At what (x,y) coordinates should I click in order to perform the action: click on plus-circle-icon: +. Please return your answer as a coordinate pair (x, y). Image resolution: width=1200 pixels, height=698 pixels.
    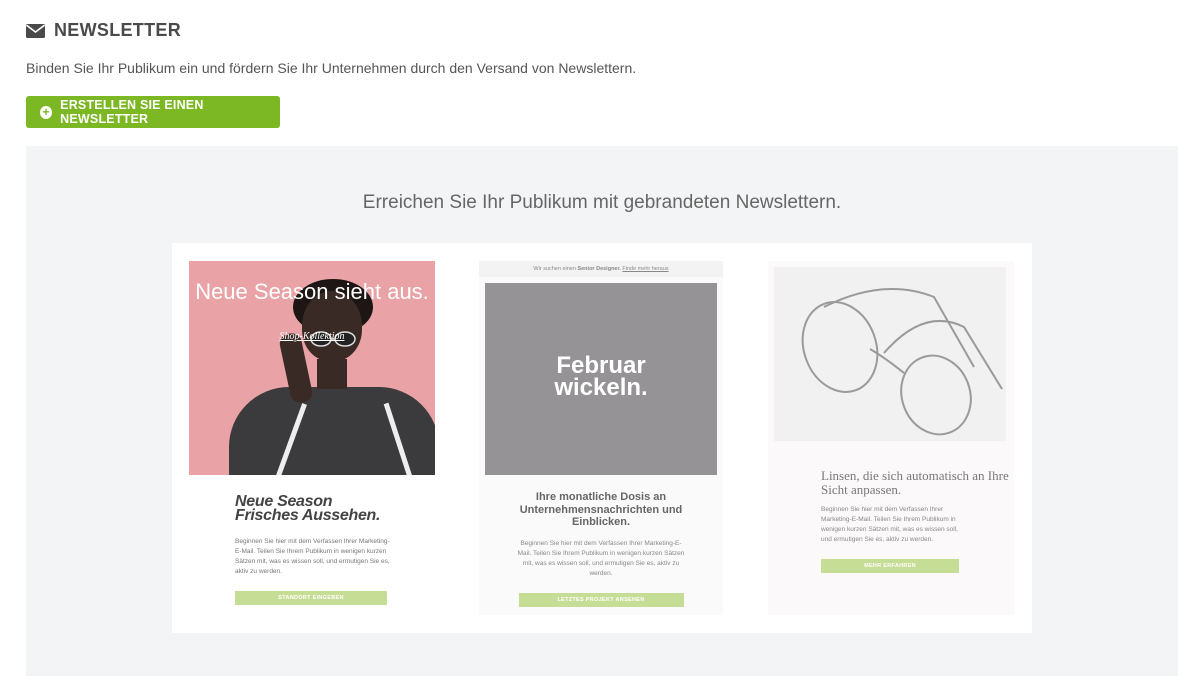
    Looking at the image, I should click on (46, 112).